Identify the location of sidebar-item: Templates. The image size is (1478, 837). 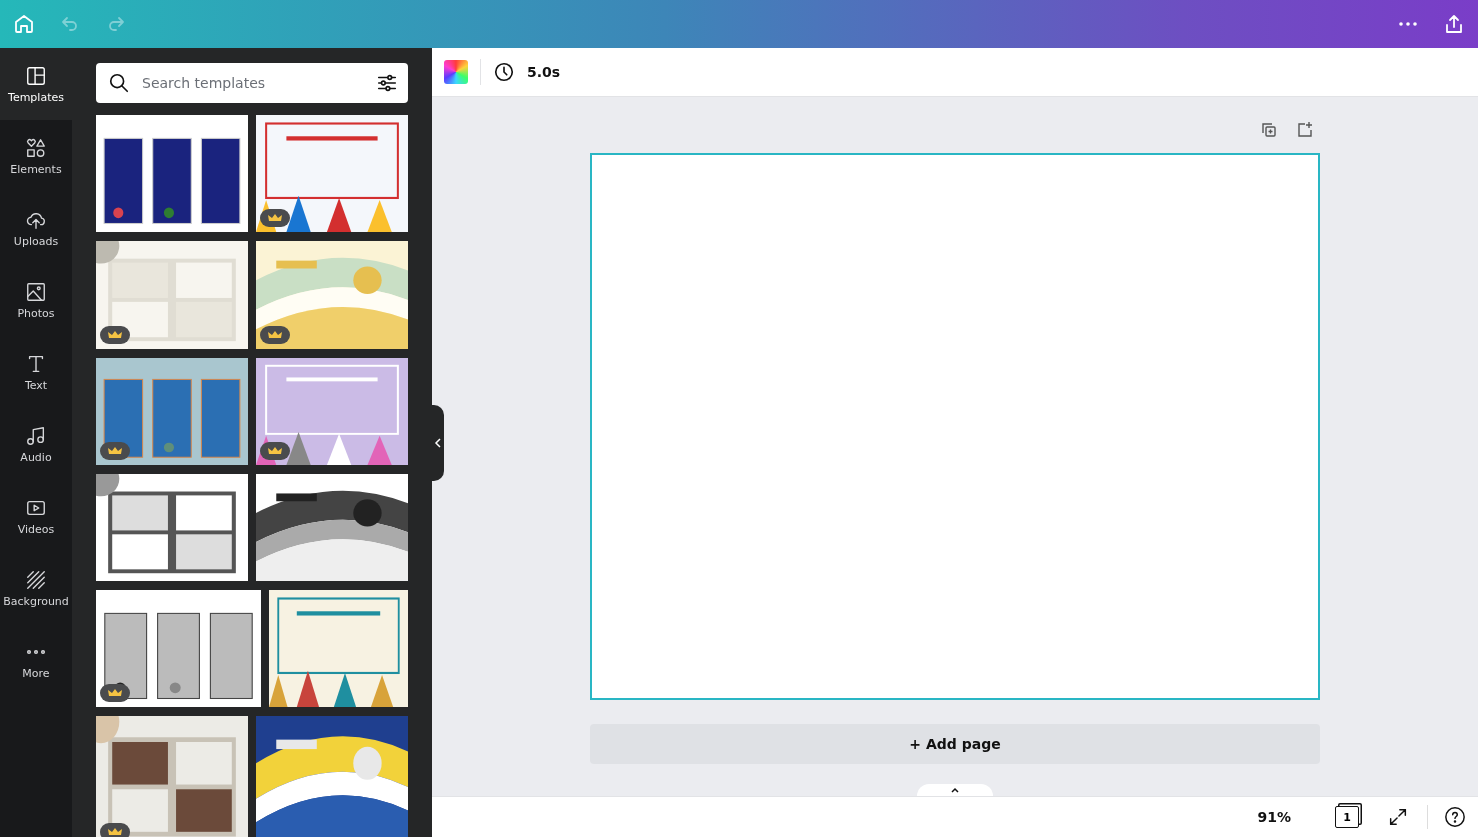
(36, 84).